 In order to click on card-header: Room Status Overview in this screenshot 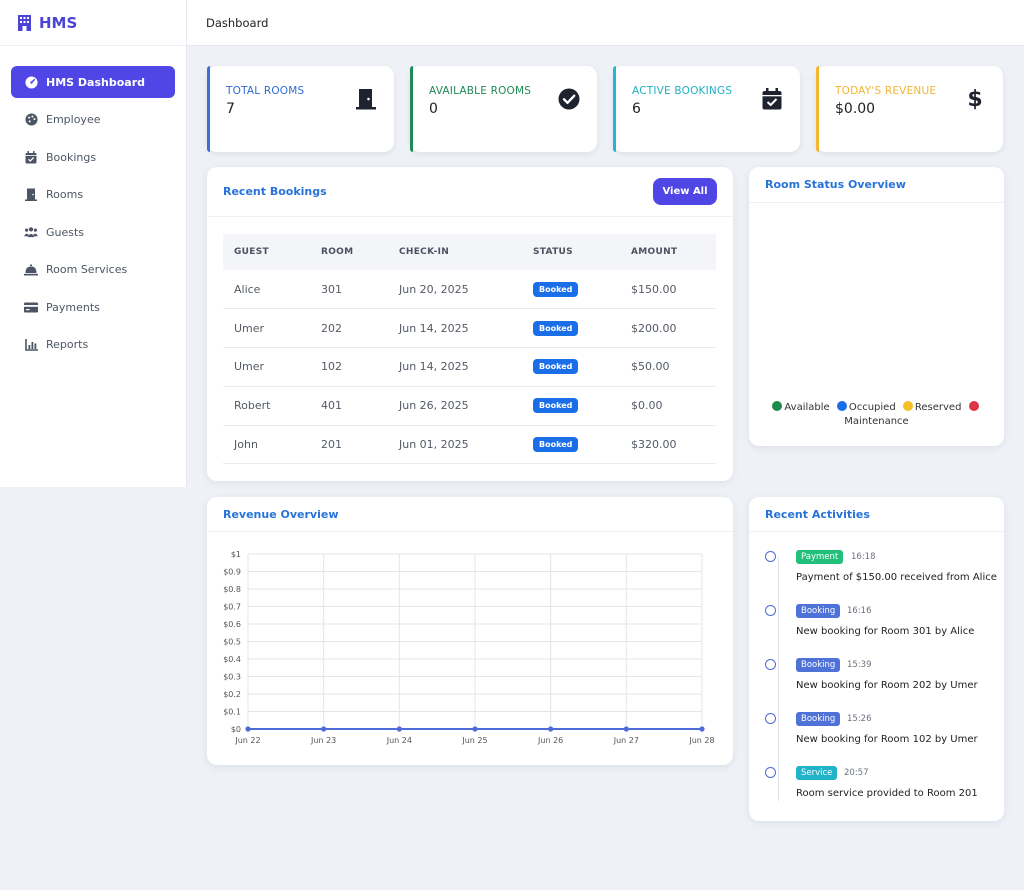, I will do `click(876, 185)`.